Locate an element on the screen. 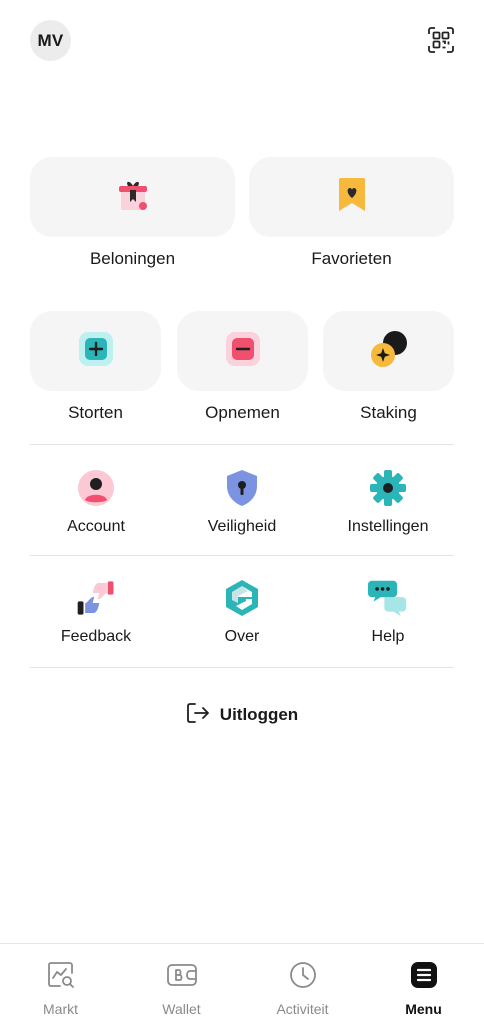 The height and width of the screenshot is (1024, 484). staking-icon is located at coordinates (389, 351).